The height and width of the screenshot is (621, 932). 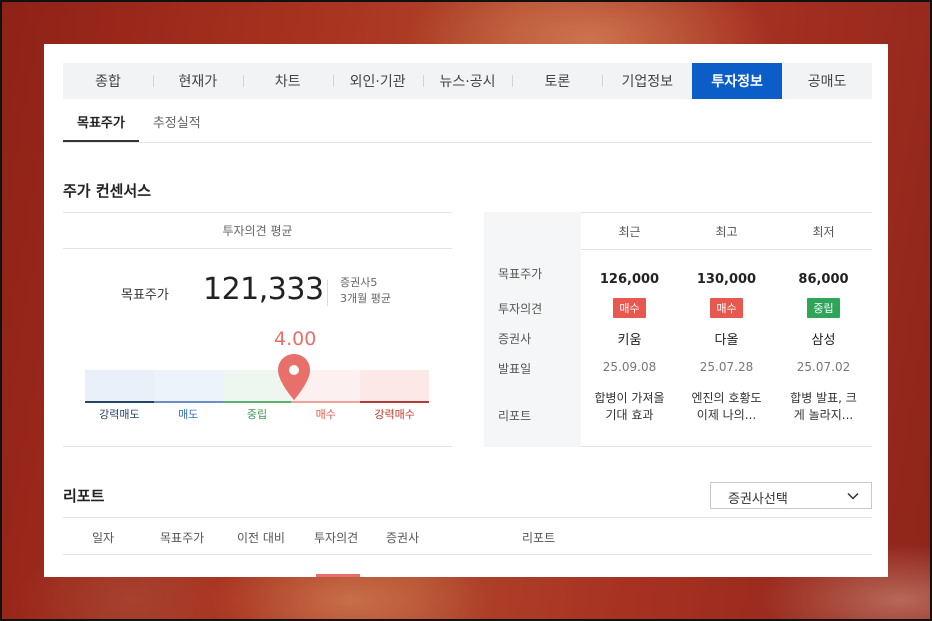 What do you see at coordinates (629, 367) in the screenshot?
I see `date-recent: 25.09.08` at bounding box center [629, 367].